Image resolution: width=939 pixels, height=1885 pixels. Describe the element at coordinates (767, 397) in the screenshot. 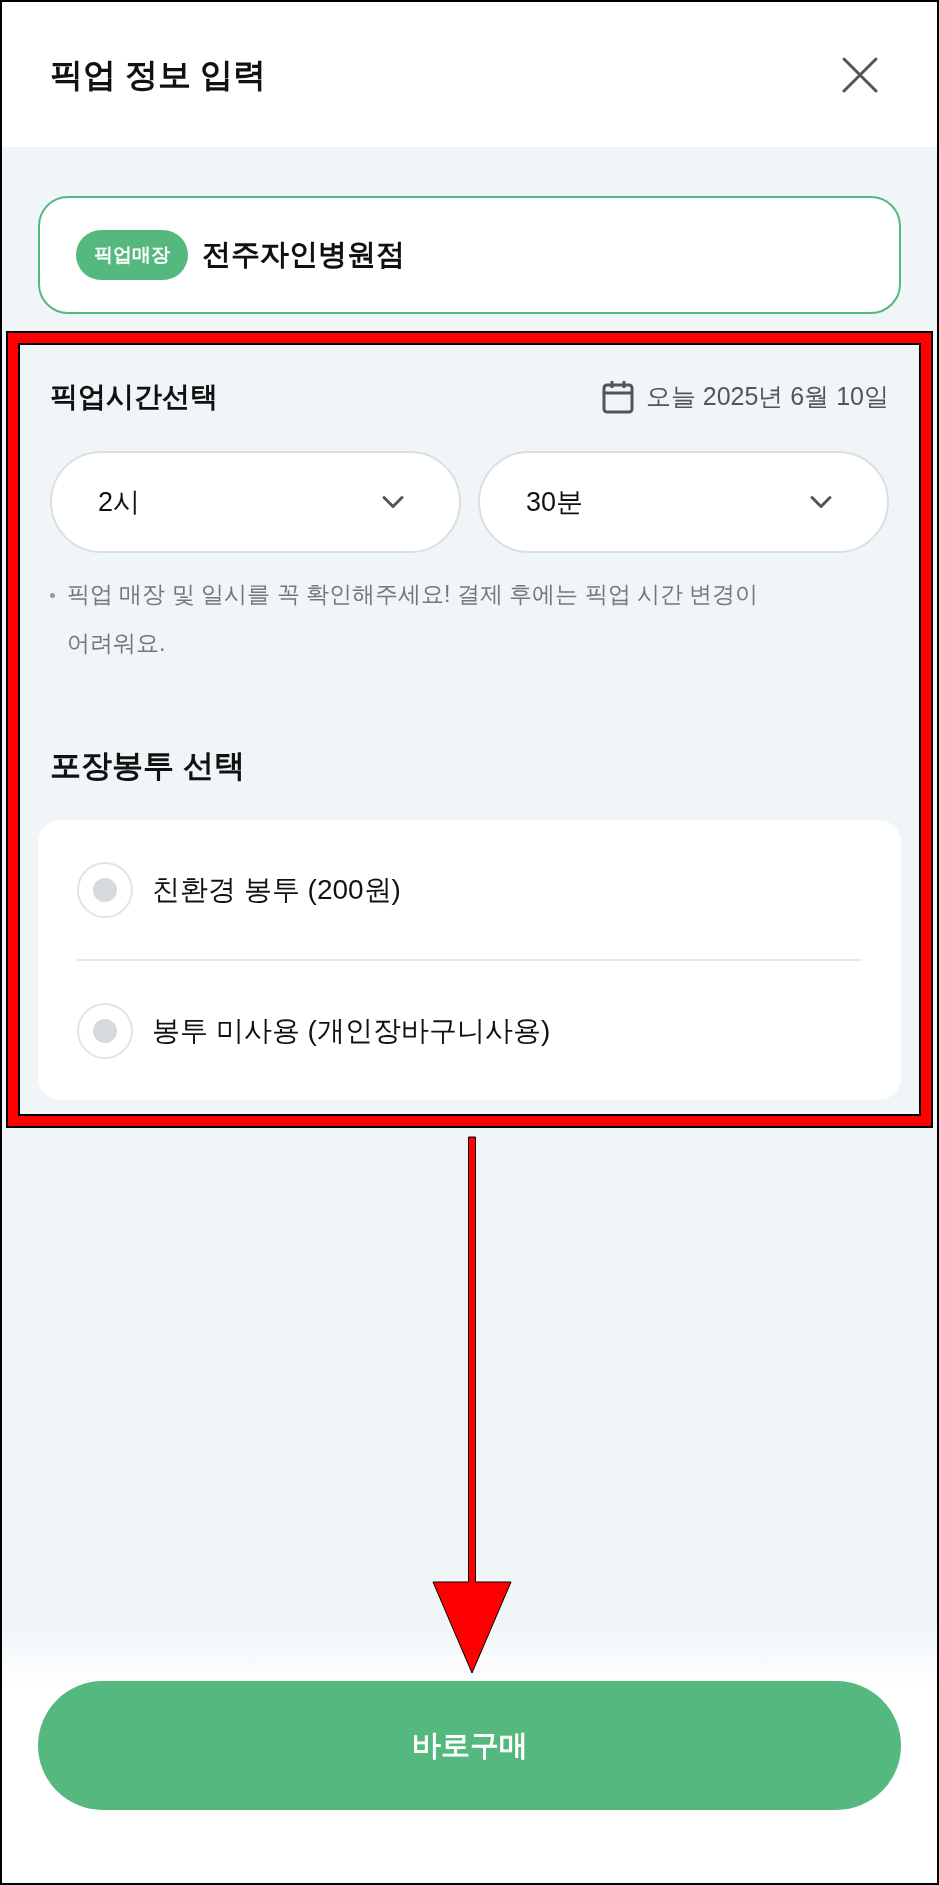

I see `pickup-date: 오늘 2025년 6월 10일` at that location.